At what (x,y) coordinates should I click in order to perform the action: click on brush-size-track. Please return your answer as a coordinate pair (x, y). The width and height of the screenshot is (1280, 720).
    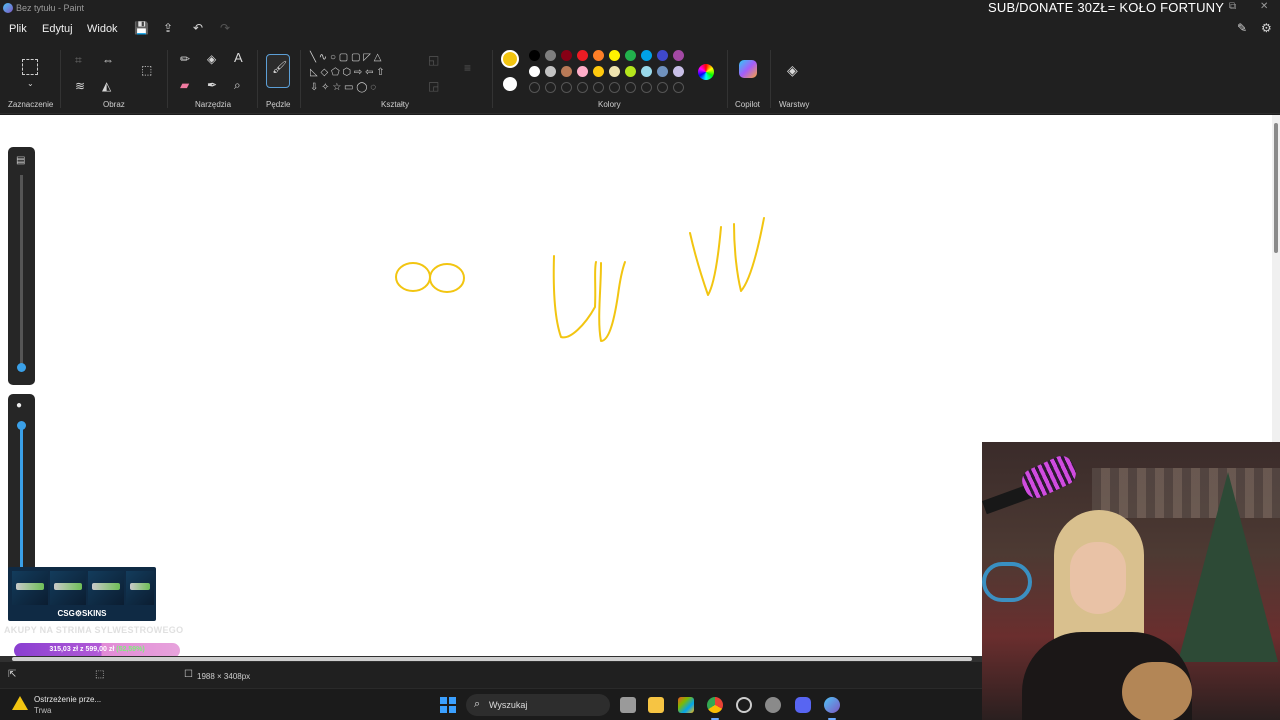
    Looking at the image, I should click on (21, 499).